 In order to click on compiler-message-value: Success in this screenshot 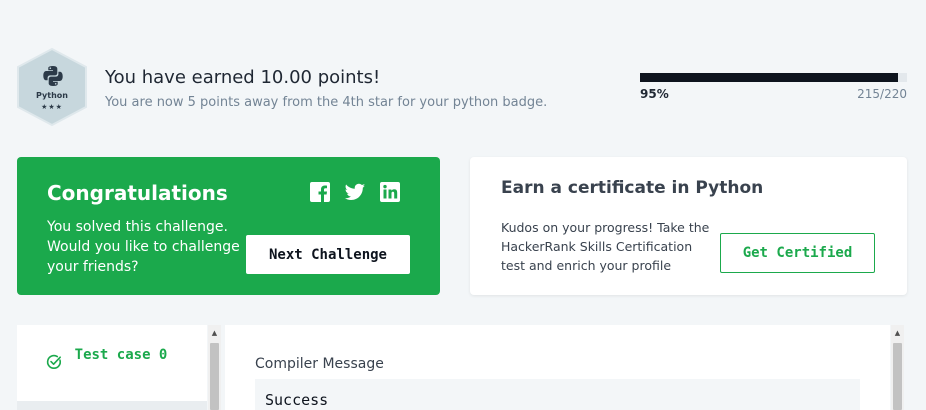, I will do `click(297, 400)`.